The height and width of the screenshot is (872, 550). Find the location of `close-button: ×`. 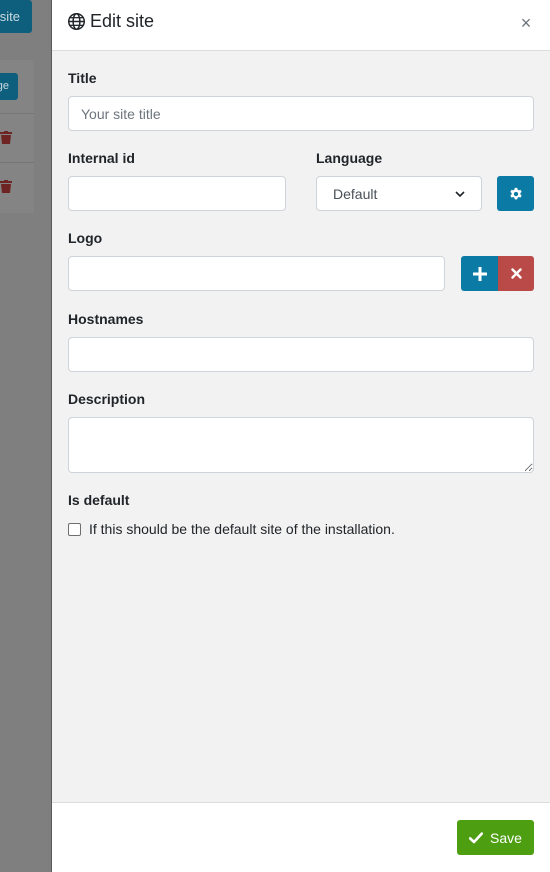

close-button: × is located at coordinates (526, 23).